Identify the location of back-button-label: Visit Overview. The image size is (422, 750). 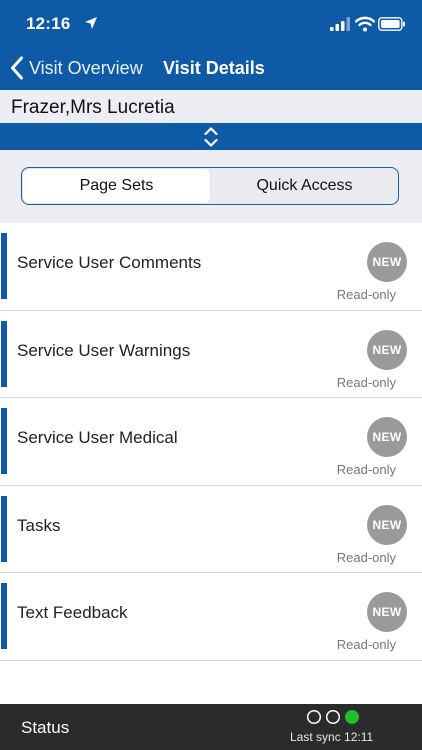
(86, 67).